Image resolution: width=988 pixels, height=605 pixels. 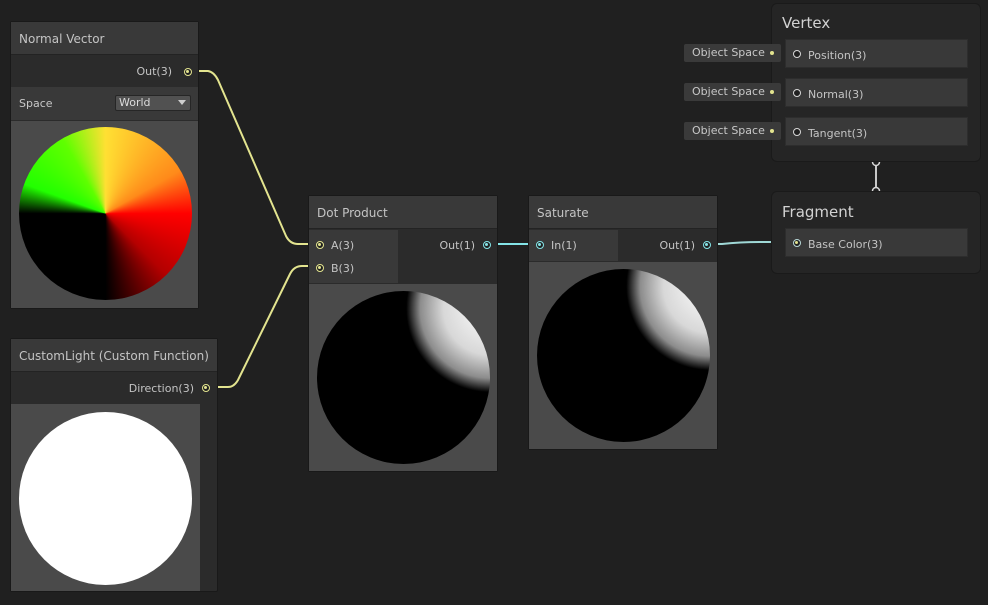 I want to click on fragment-block-base-color: Base Color(3), so click(x=876, y=242).